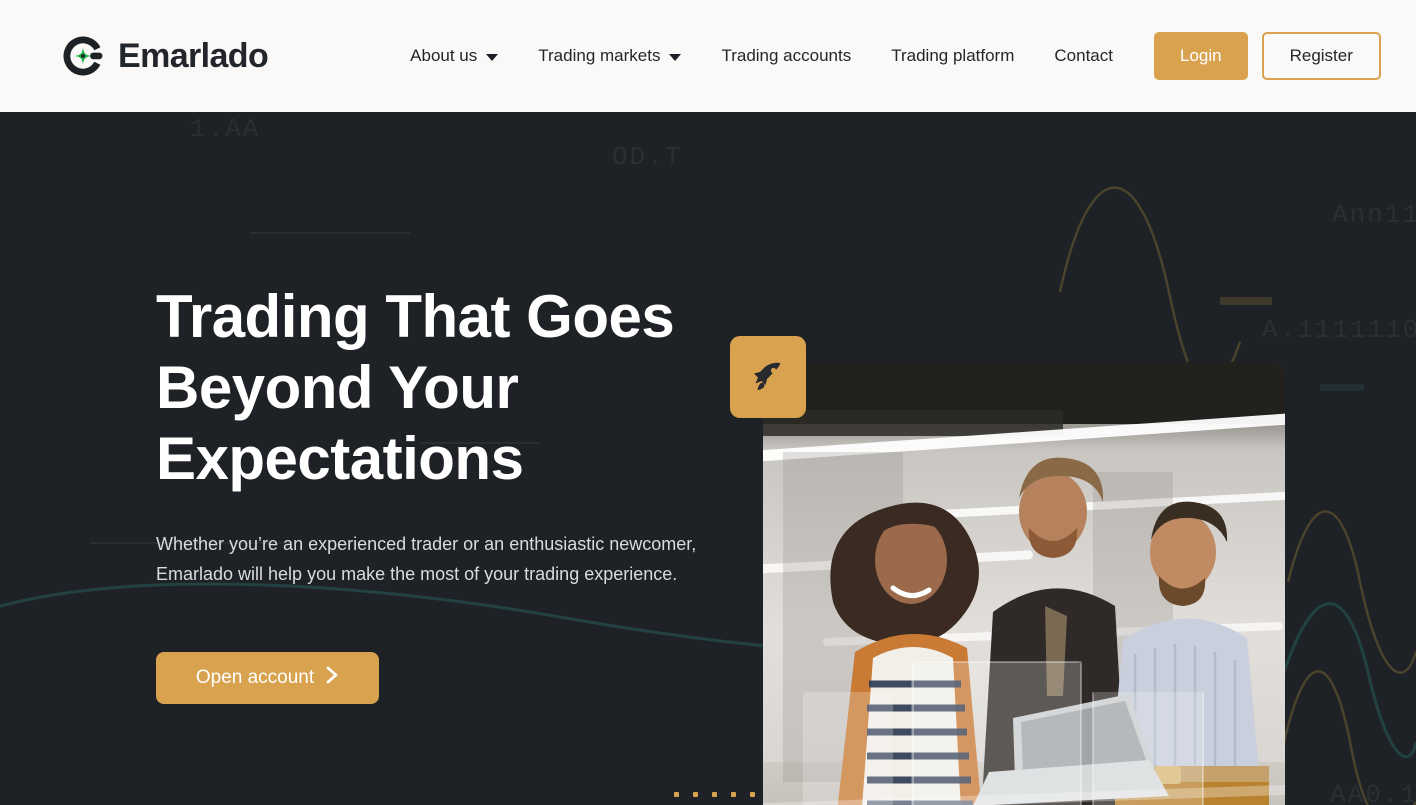 This screenshot has width=1416, height=805. Describe the element at coordinates (444, 55) in the screenshot. I see `nav-label: About us` at that location.